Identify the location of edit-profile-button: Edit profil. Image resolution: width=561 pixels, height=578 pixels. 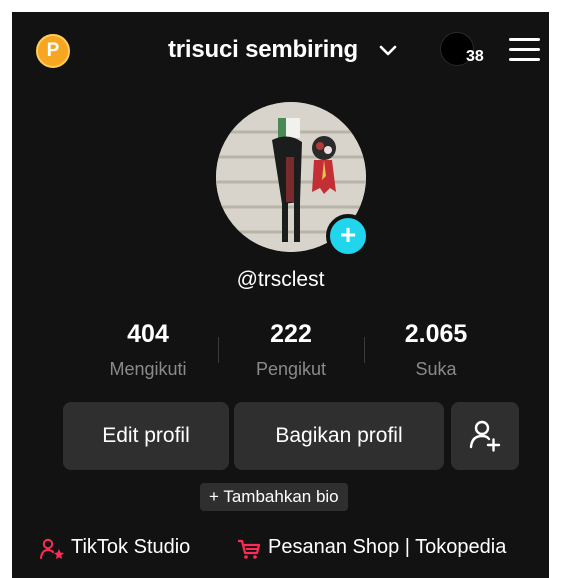
(146, 436).